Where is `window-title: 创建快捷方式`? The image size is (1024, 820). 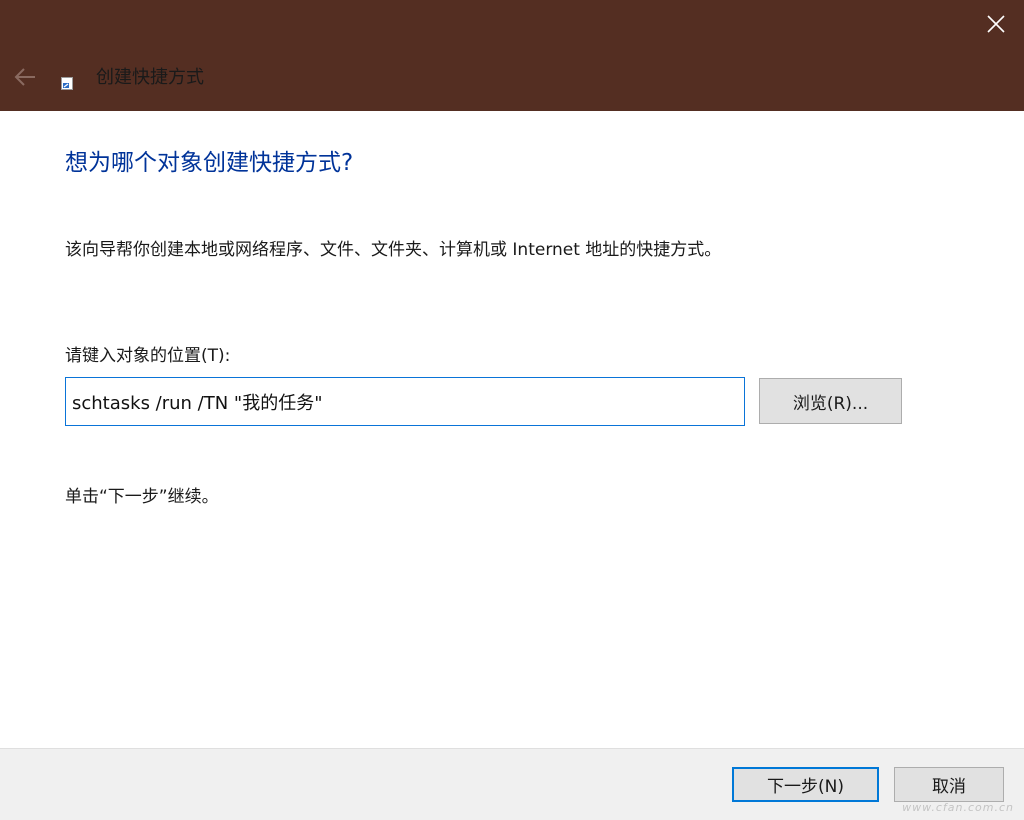
window-title: 创建快捷方式 is located at coordinates (150, 77).